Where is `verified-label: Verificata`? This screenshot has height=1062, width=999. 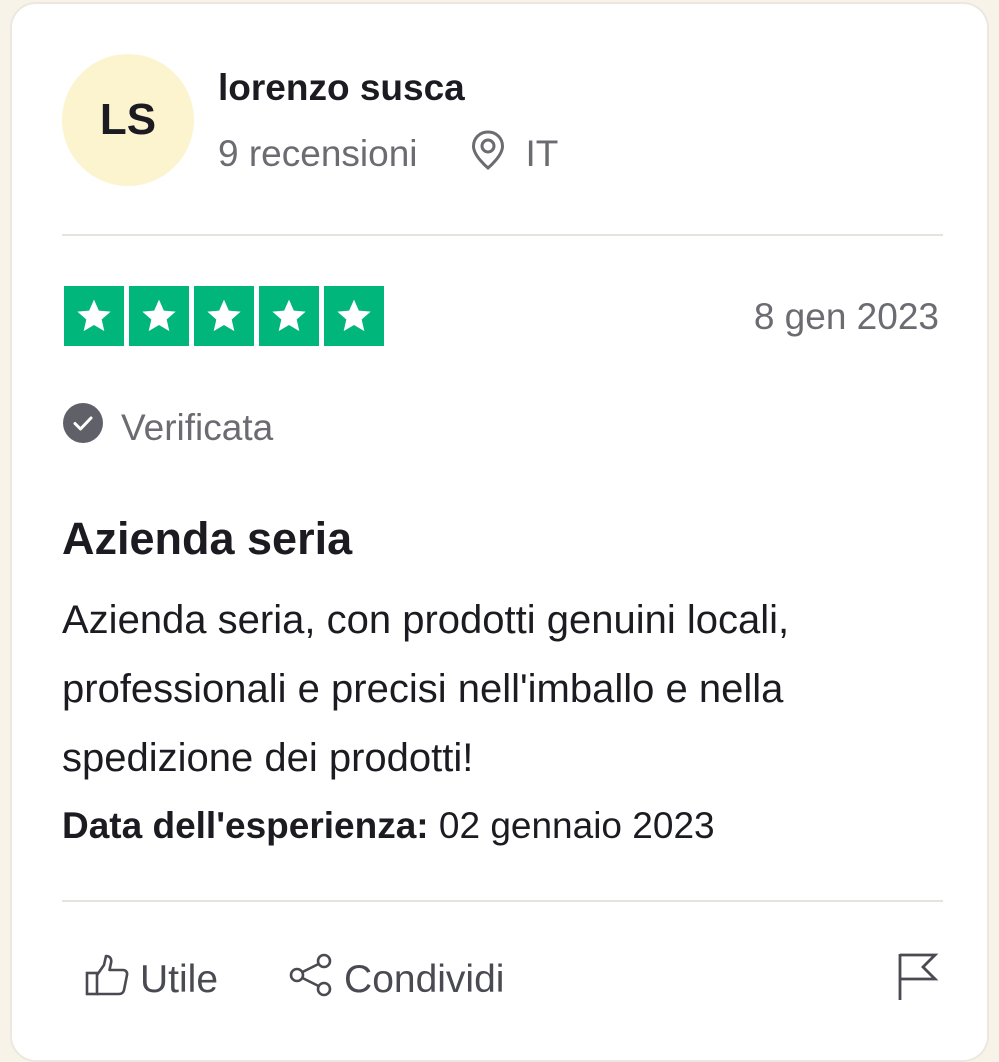
verified-label: Verificata is located at coordinates (197, 427).